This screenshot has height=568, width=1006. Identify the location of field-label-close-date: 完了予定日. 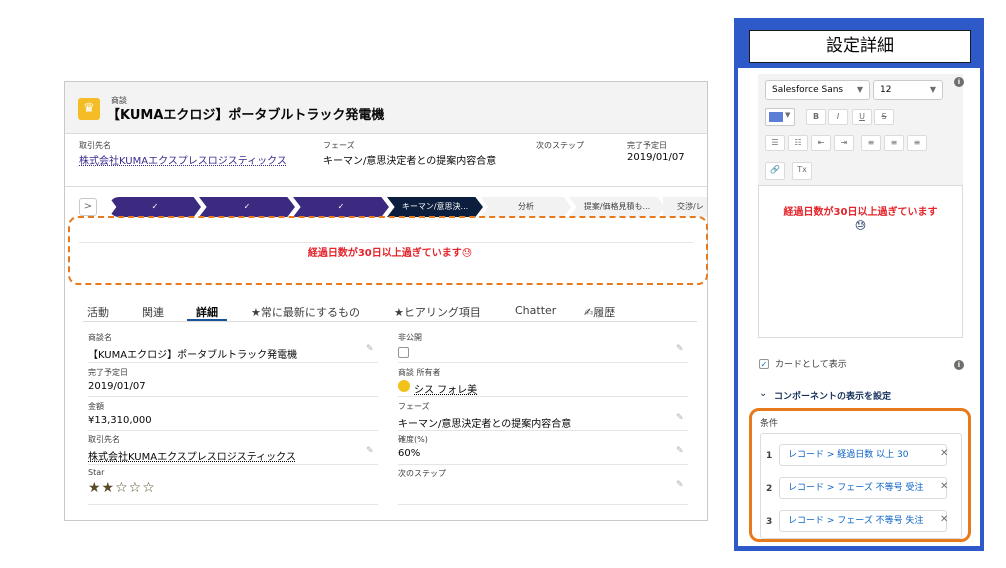
(108, 372).